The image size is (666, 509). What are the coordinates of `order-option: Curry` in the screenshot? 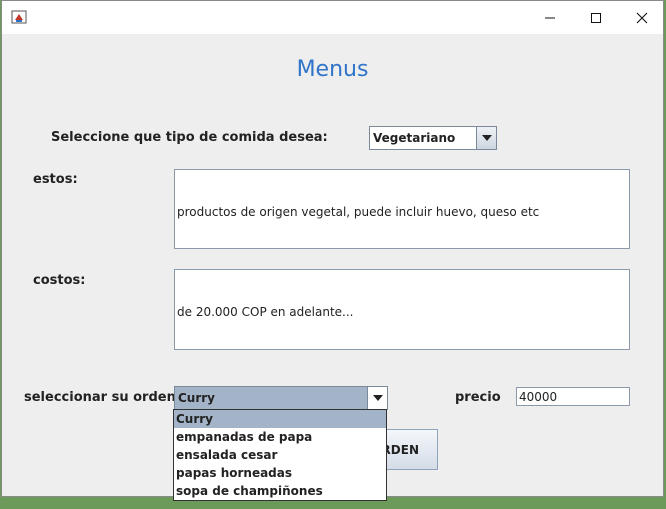 It's located at (280, 419).